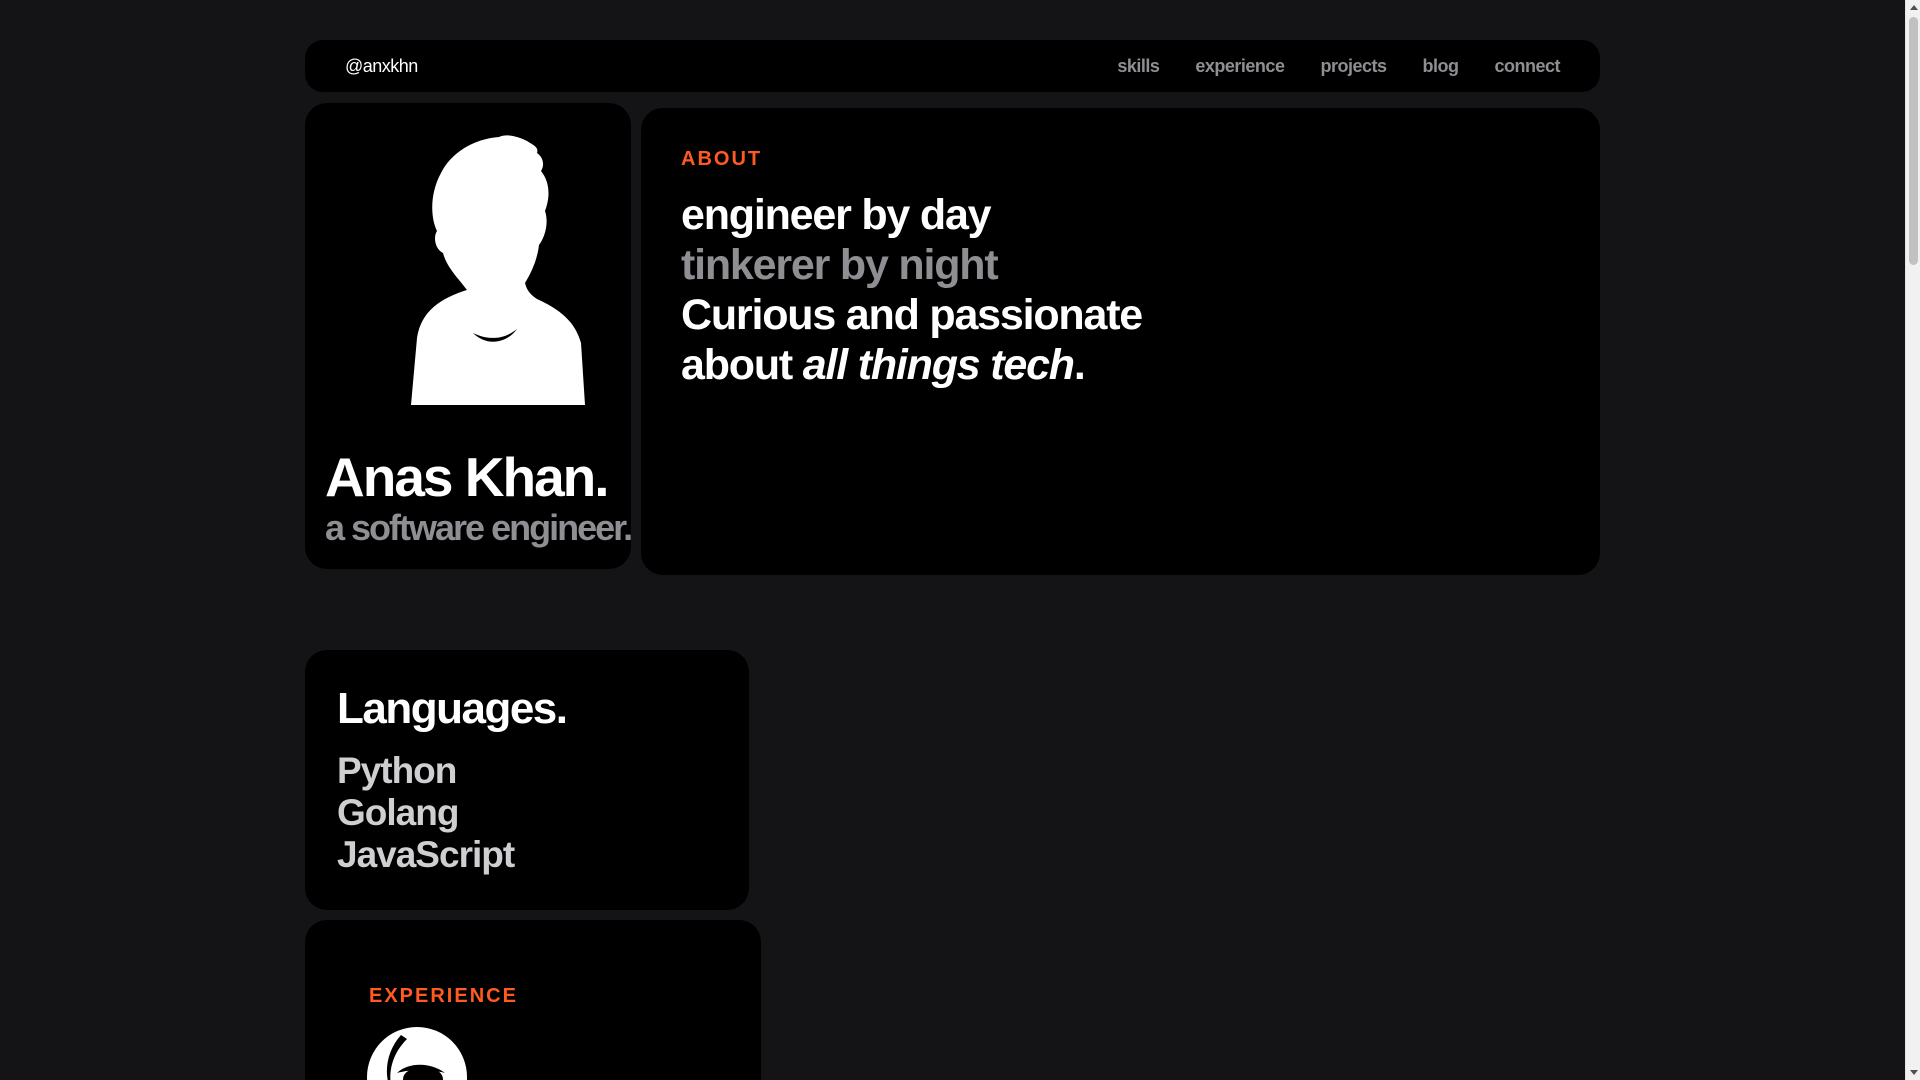 The width and height of the screenshot is (1920, 1080). I want to click on about-line-4: about all things tech., so click(911, 365).